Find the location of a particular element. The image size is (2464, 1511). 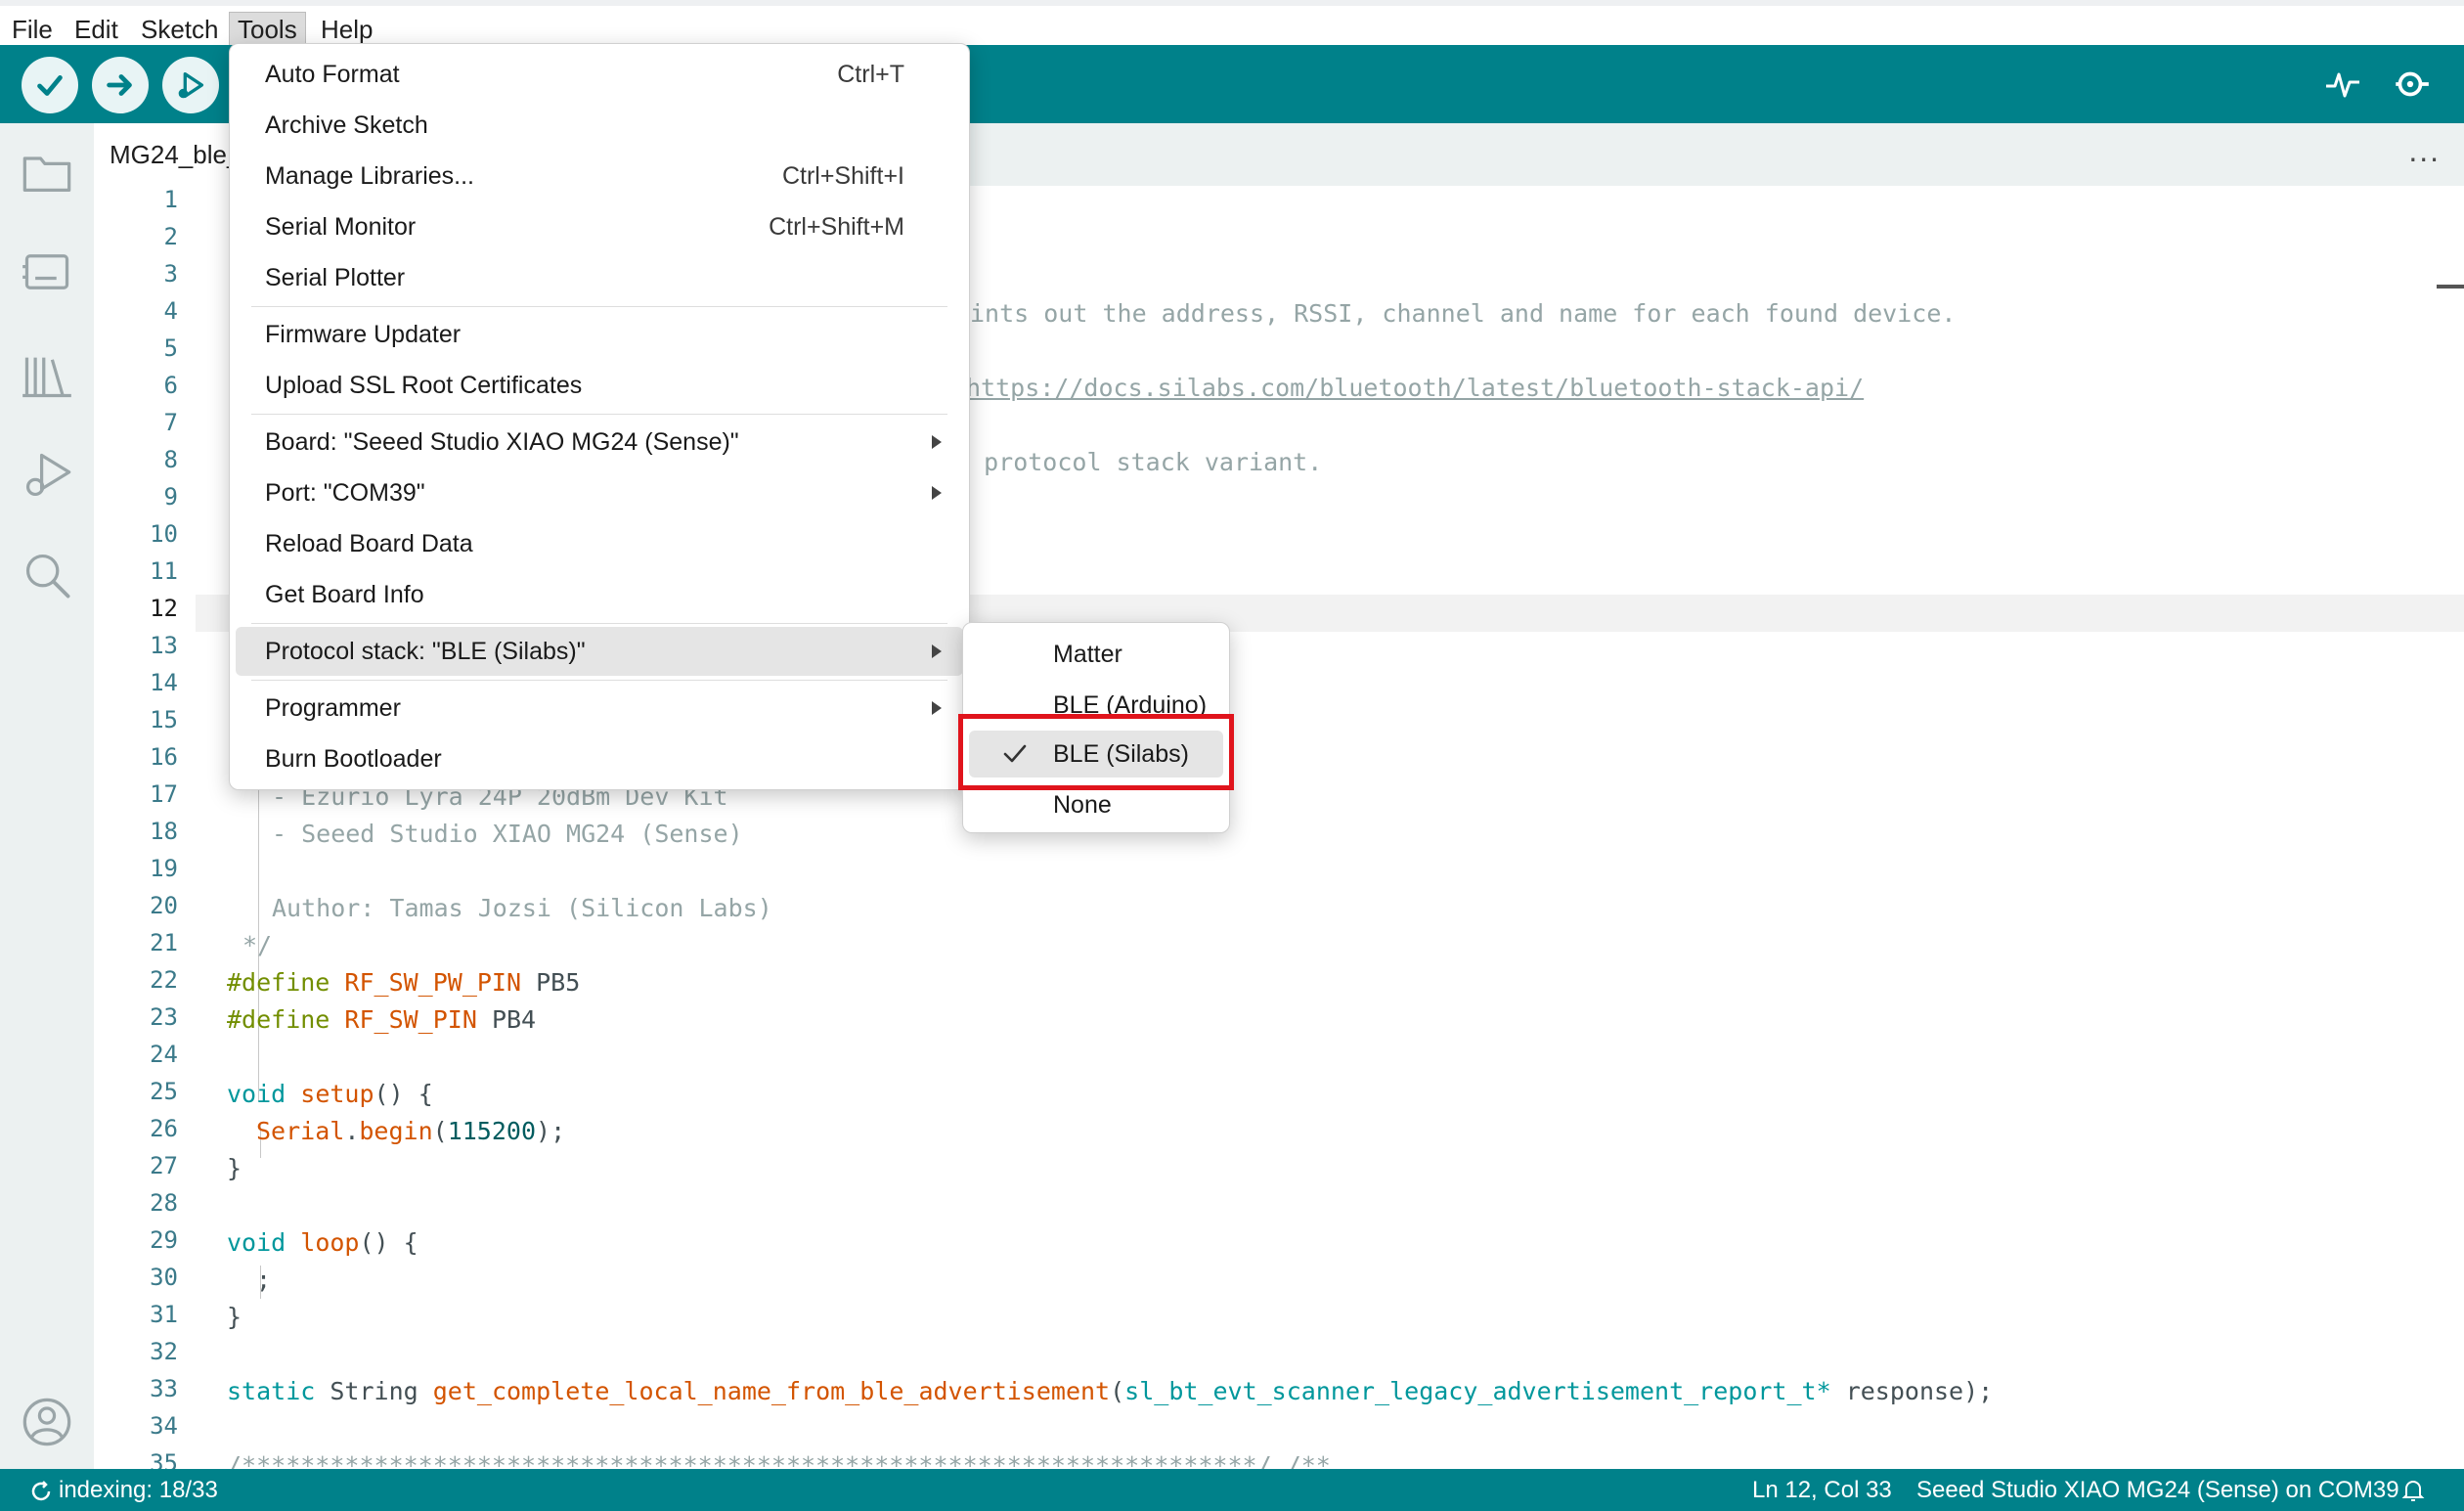

line-number: 11 is located at coordinates (164, 571).